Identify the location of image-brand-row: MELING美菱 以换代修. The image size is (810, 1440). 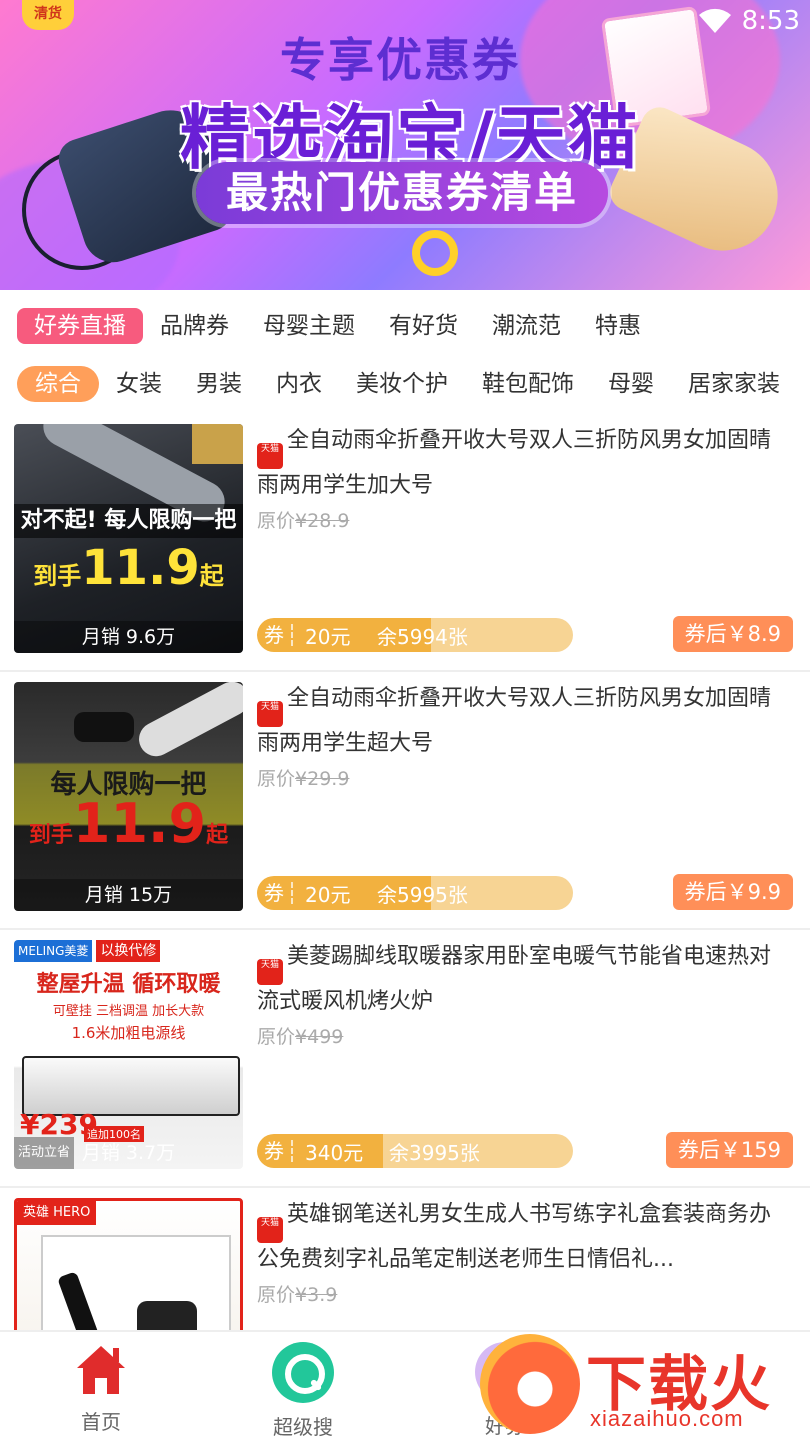
(87, 951).